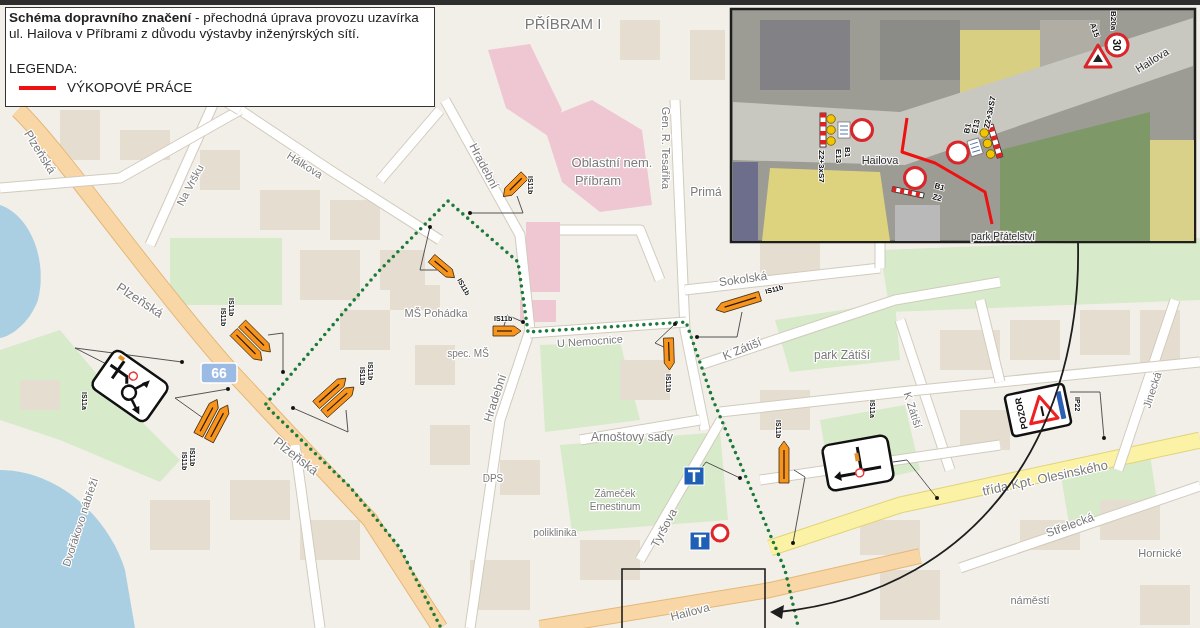 The width and height of the screenshot is (1200, 628). What do you see at coordinates (1095, 30) in the screenshot?
I see `sign-code: A15` at bounding box center [1095, 30].